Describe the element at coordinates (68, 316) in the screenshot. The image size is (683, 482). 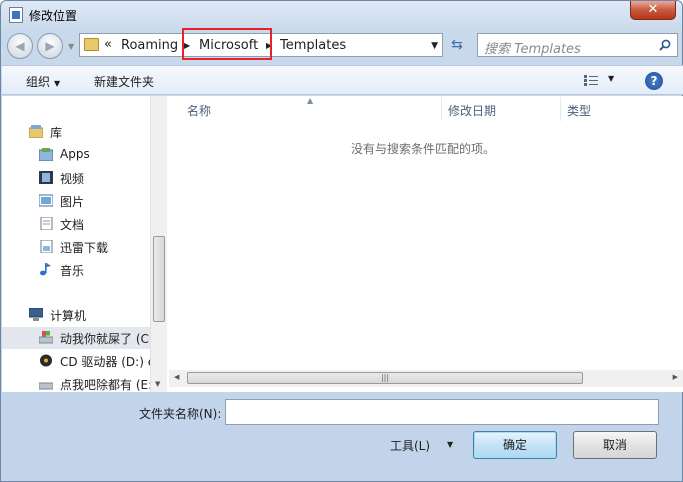
I see `nav-label: 计算机` at that location.